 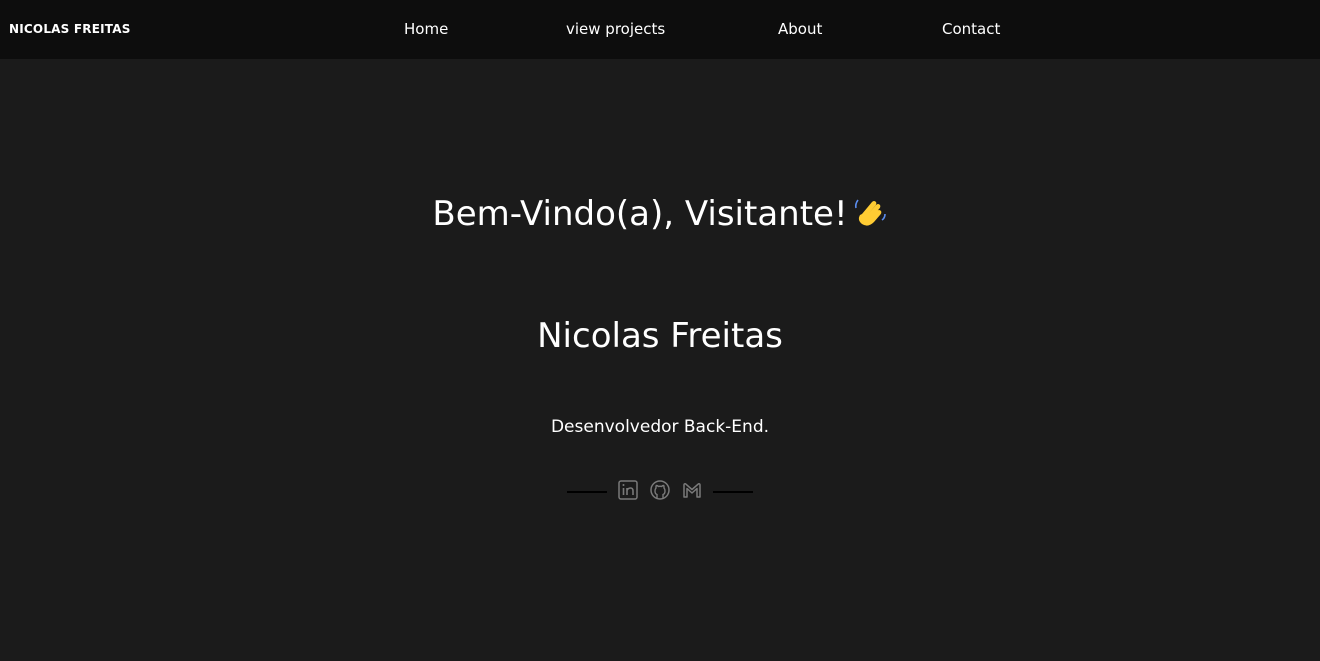 What do you see at coordinates (587, 492) in the screenshot?
I see `divider-line-left` at bounding box center [587, 492].